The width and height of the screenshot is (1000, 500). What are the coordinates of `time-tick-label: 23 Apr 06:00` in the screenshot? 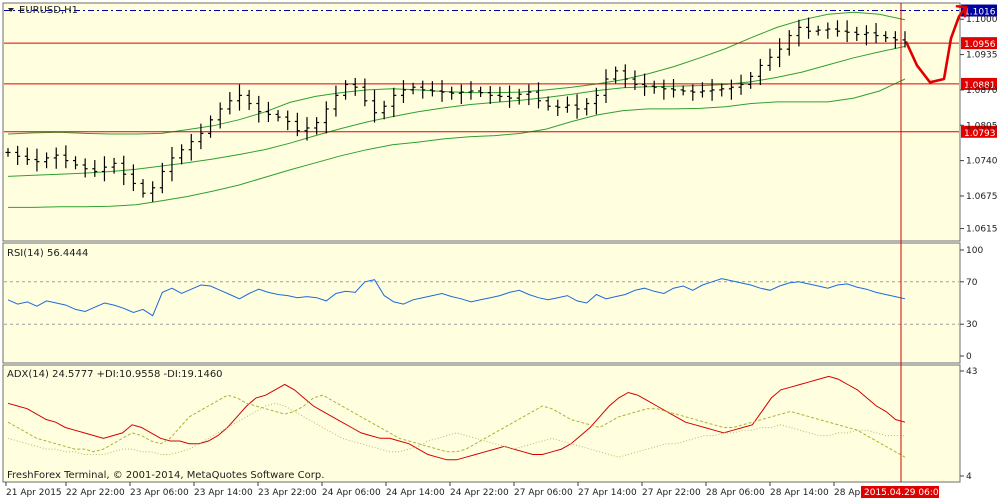 It's located at (159, 493).